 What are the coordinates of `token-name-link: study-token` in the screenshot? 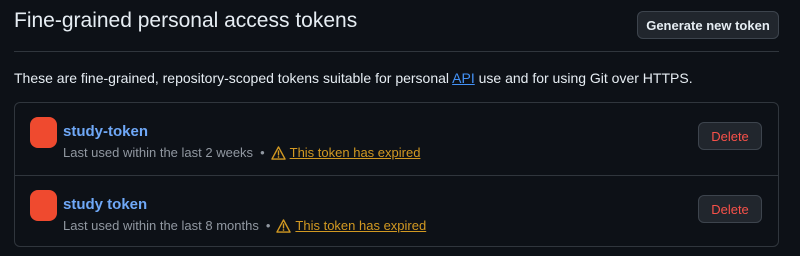 It's located at (105, 131).